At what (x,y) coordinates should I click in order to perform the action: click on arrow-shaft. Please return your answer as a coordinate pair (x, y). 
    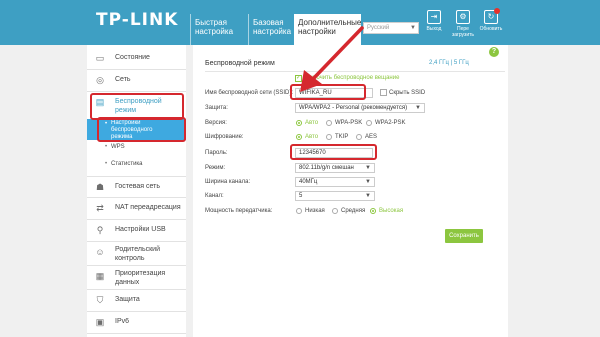
    Looking at the image, I should click on (337, 54).